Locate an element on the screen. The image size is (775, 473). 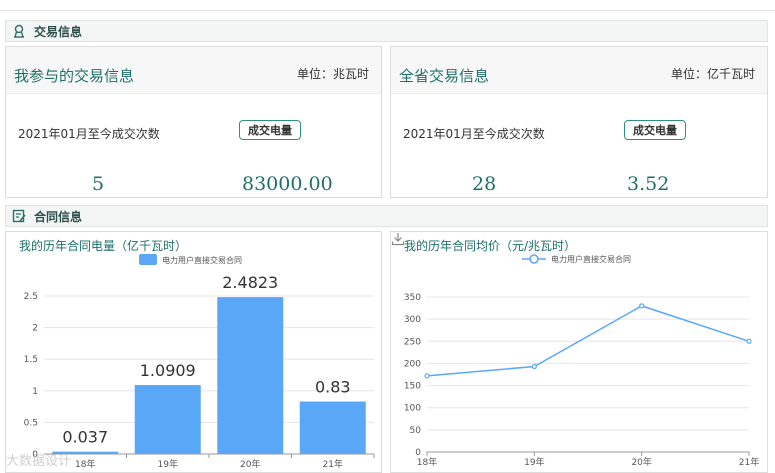
y-tick-label: 1.5 is located at coordinates (31, 360).